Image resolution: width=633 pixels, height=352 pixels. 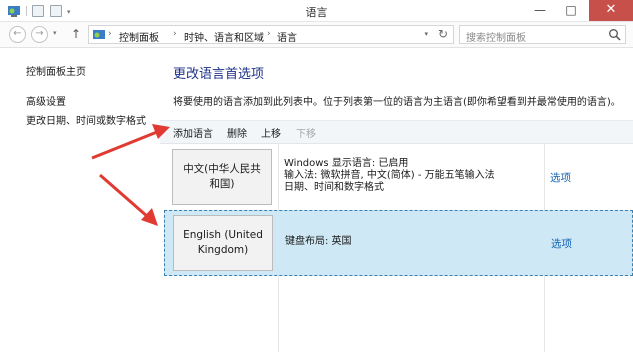 I want to click on keyboard-layout: 键盘布局: 英国, so click(x=318, y=241).